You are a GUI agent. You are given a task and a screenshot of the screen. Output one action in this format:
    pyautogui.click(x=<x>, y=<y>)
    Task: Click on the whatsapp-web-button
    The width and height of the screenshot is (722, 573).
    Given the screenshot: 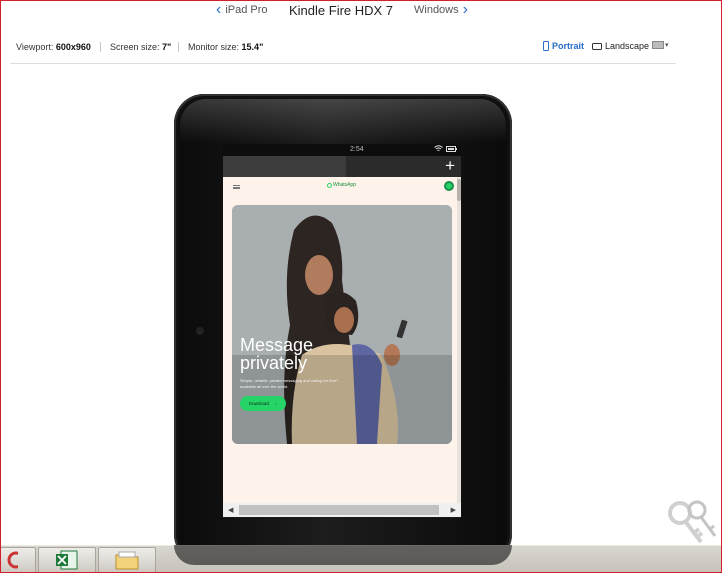 What is the action you would take?
    pyautogui.click(x=449, y=186)
    